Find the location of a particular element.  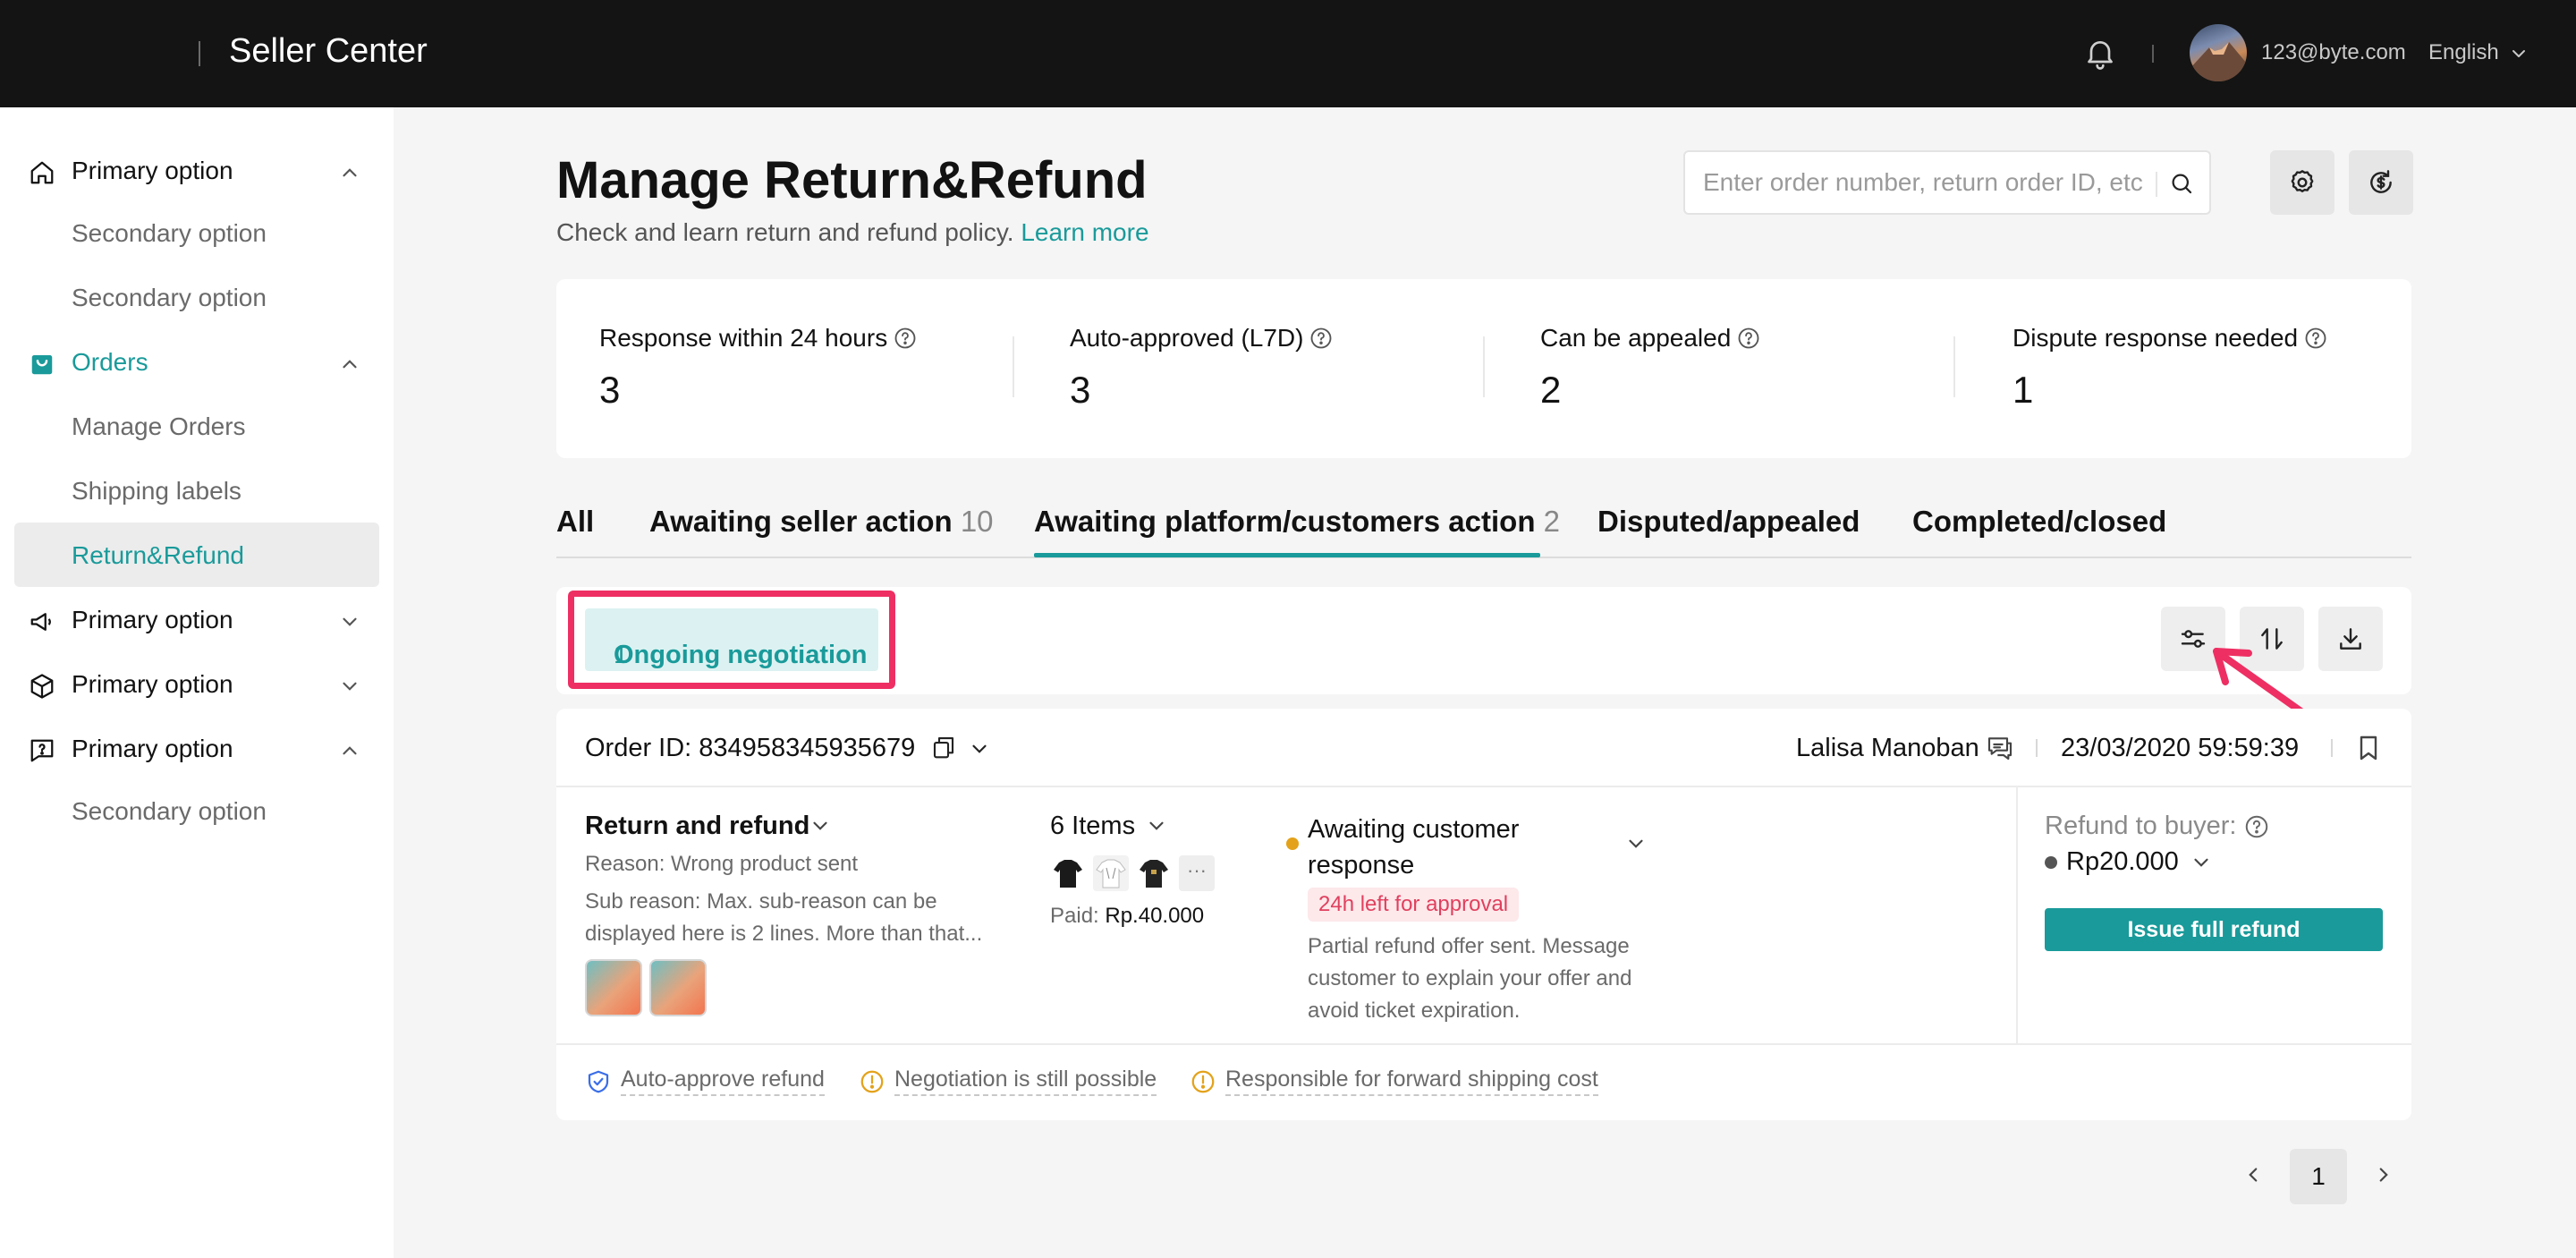

refund-policy-button is located at coordinates (2381, 182).